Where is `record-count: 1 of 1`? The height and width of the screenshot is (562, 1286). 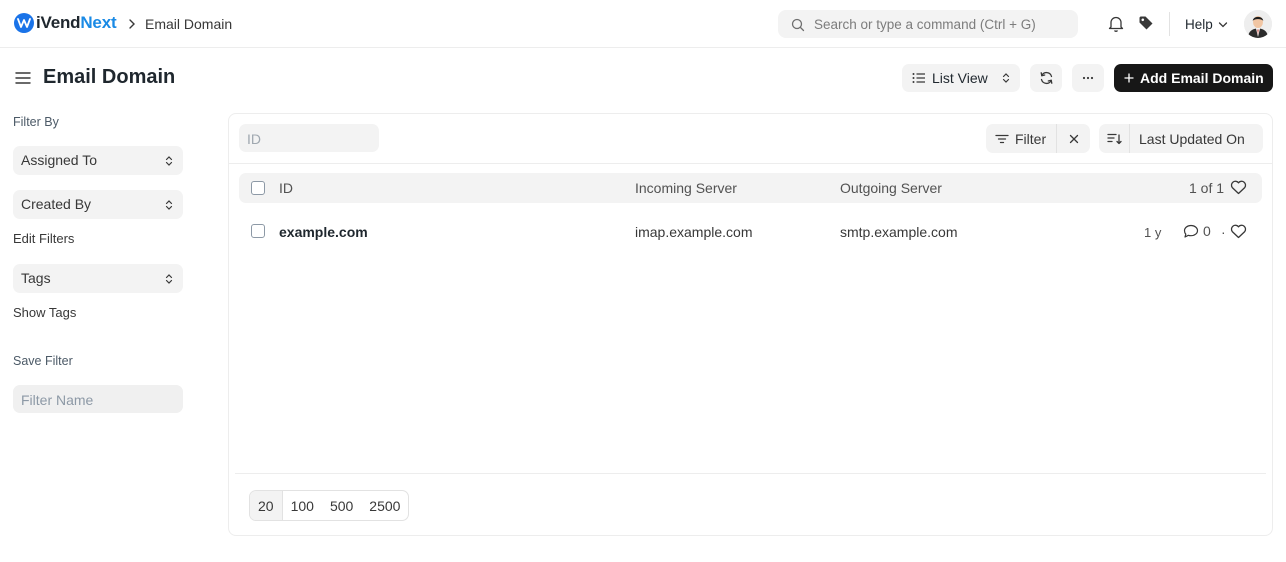
record-count: 1 of 1 is located at coordinates (1207, 188).